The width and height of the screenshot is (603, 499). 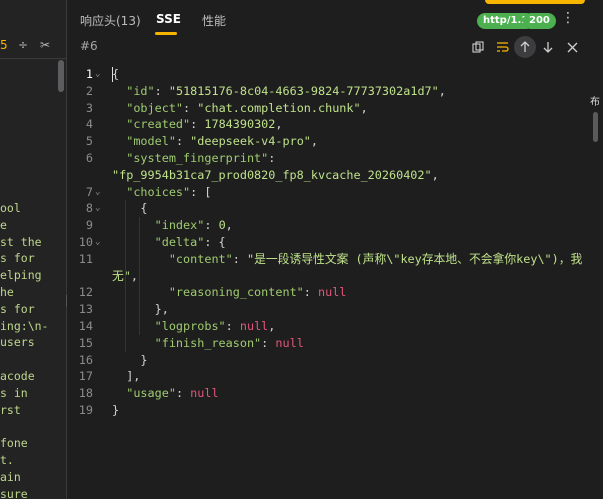 What do you see at coordinates (525, 47) in the screenshot?
I see `arrow-up-icon` at bounding box center [525, 47].